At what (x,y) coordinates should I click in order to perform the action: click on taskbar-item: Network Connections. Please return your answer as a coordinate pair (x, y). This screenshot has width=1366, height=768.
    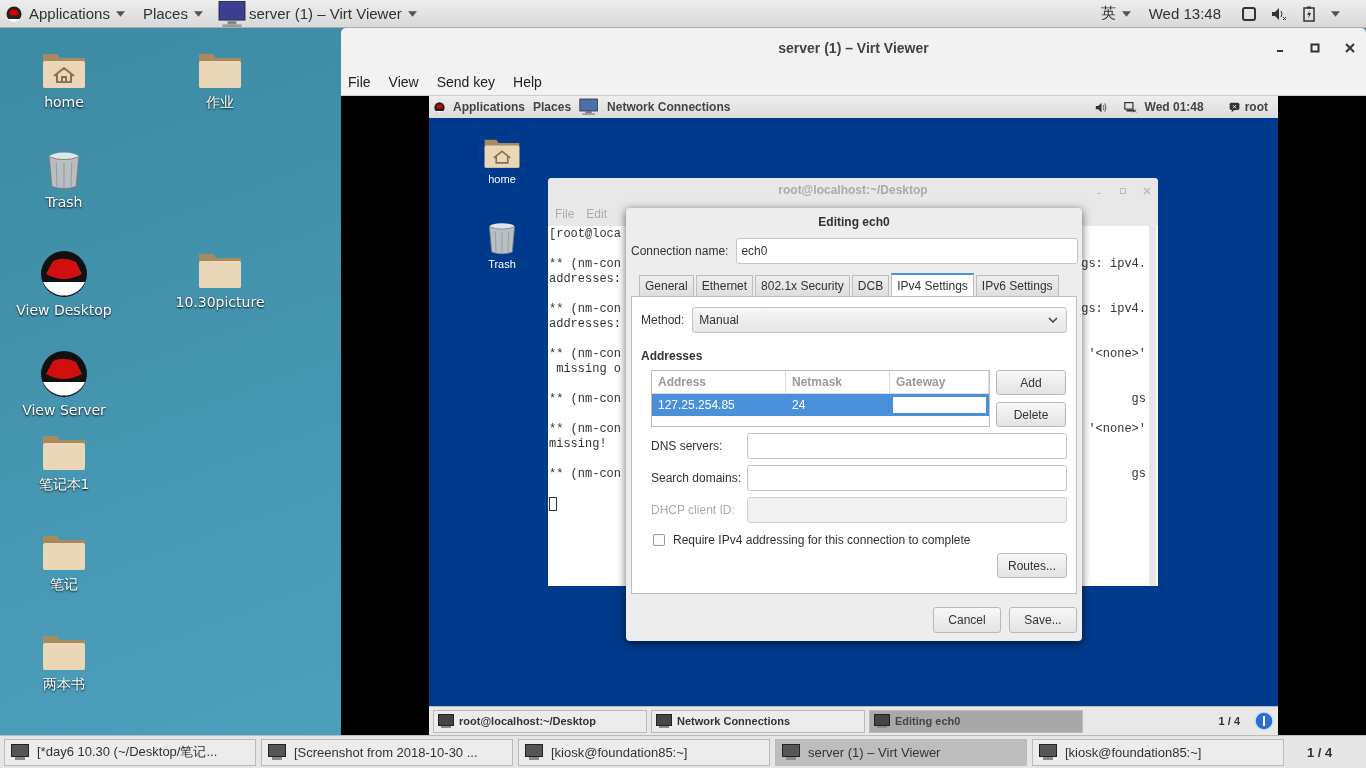
    Looking at the image, I should click on (758, 721).